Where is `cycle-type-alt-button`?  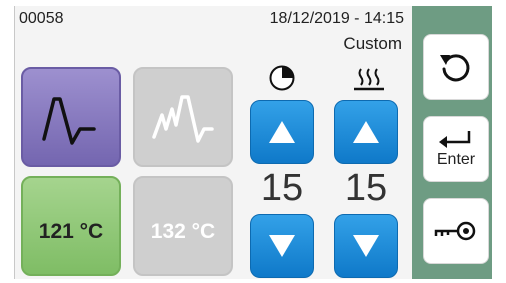 cycle-type-alt-button is located at coordinates (183, 117).